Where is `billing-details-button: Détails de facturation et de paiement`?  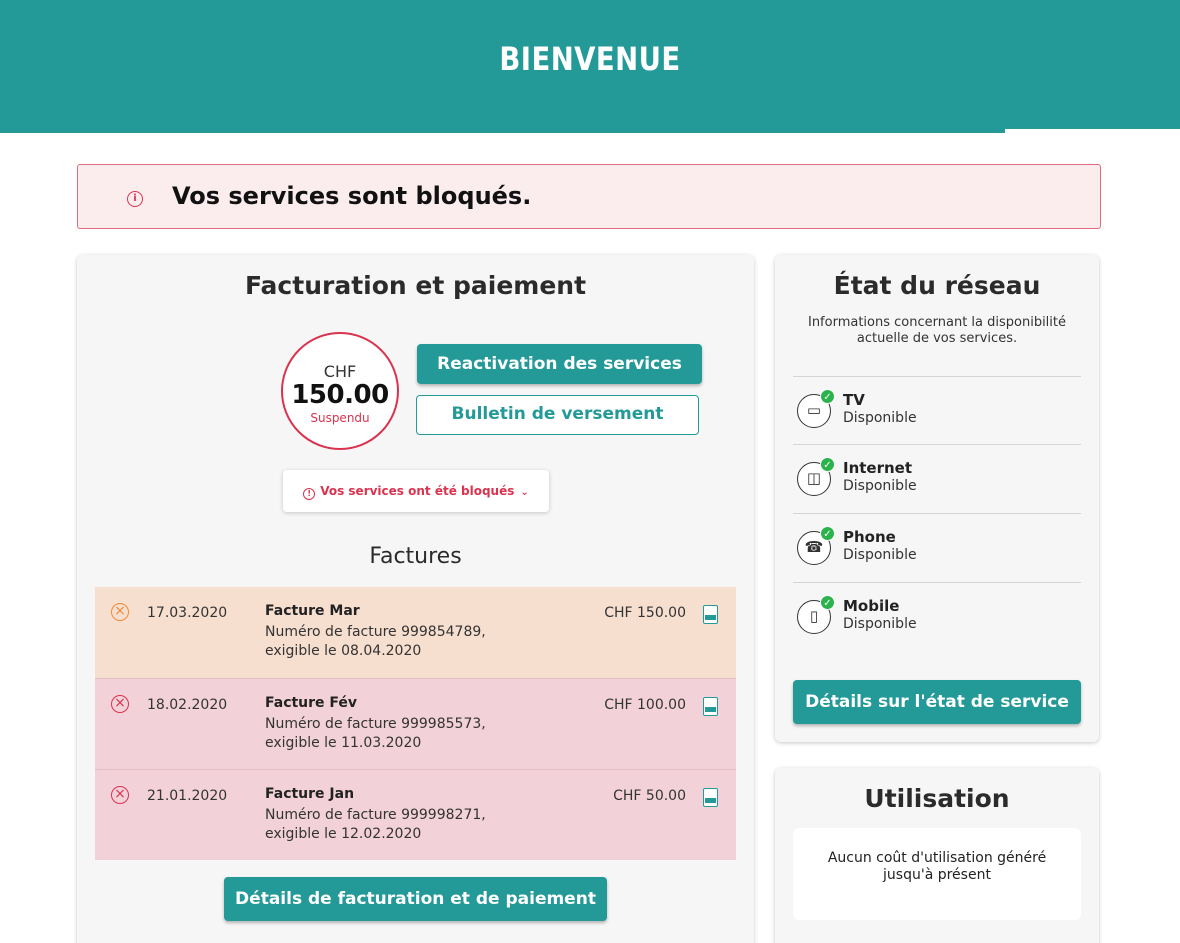
billing-details-button: Détails de facturation et de paiement is located at coordinates (415, 899).